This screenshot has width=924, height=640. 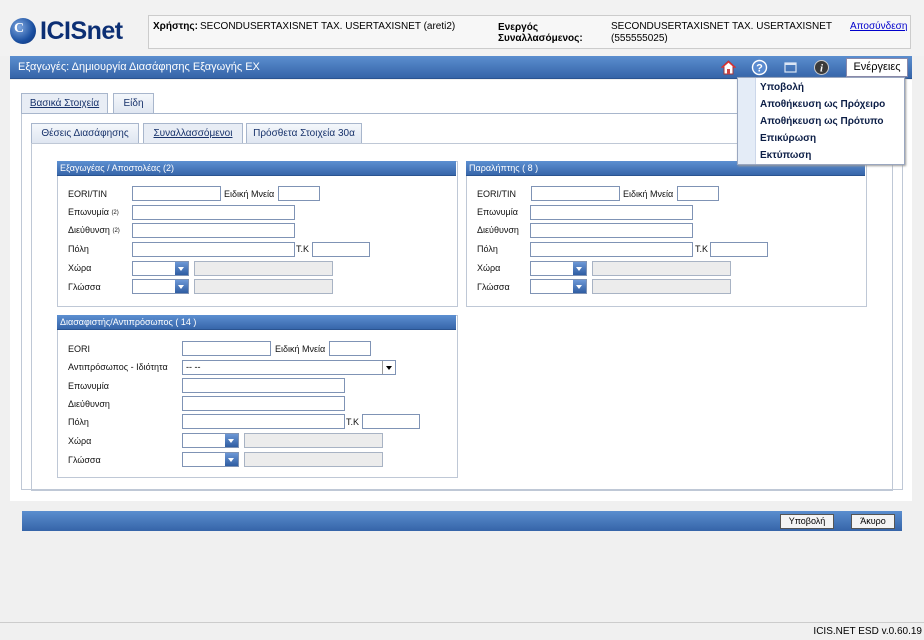 What do you see at coordinates (133, 103) in the screenshot?
I see `tab-items: Είδη` at bounding box center [133, 103].